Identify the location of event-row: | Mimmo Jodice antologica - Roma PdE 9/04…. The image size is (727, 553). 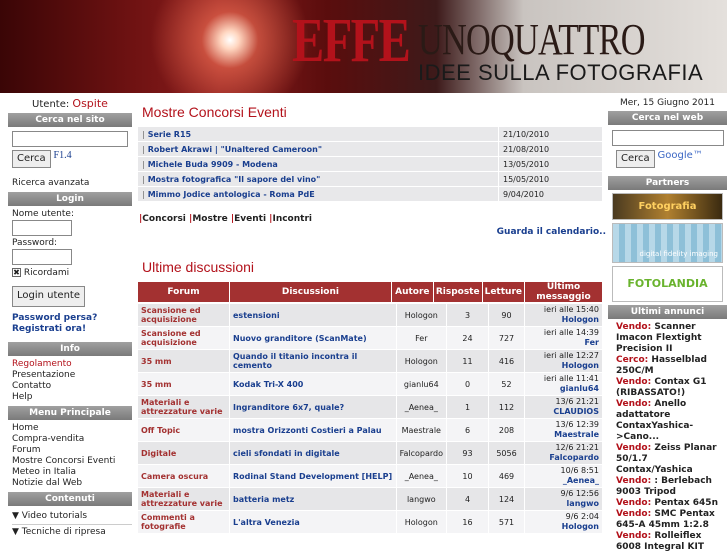
(370, 194).